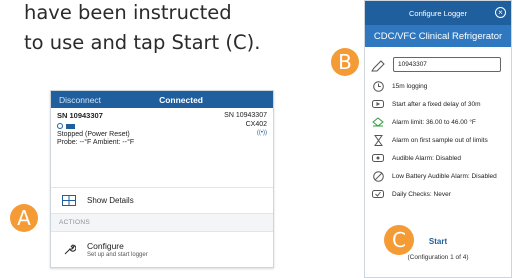 The height and width of the screenshot is (278, 513). What do you see at coordinates (70, 126) in the screenshot?
I see `battery-icon` at bounding box center [70, 126].